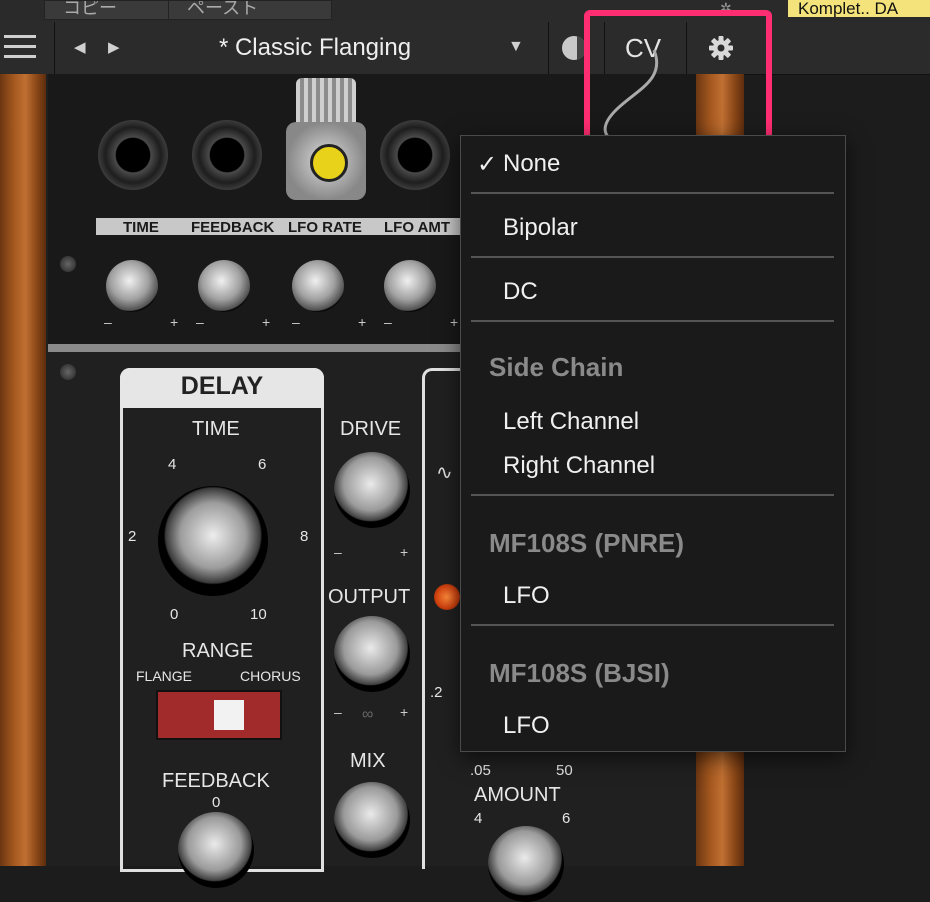  What do you see at coordinates (216, 781) in the screenshot?
I see `feedback-label: FEEDBACK` at bounding box center [216, 781].